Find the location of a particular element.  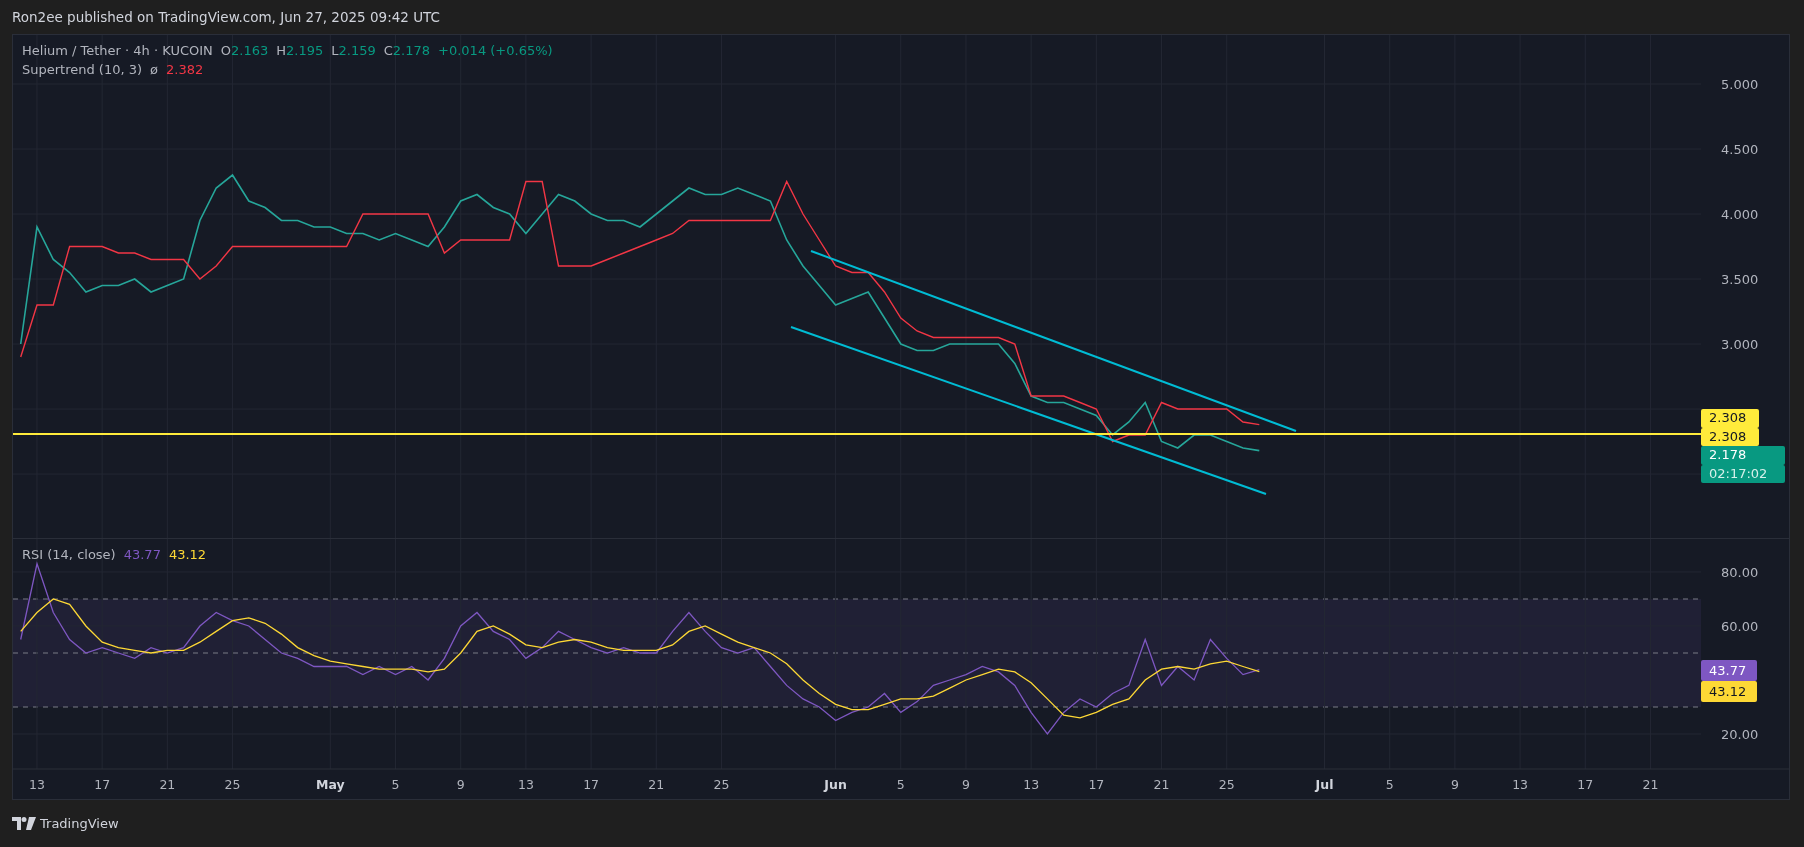

rsi-axis-label: 20.00 is located at coordinates (1740, 734).